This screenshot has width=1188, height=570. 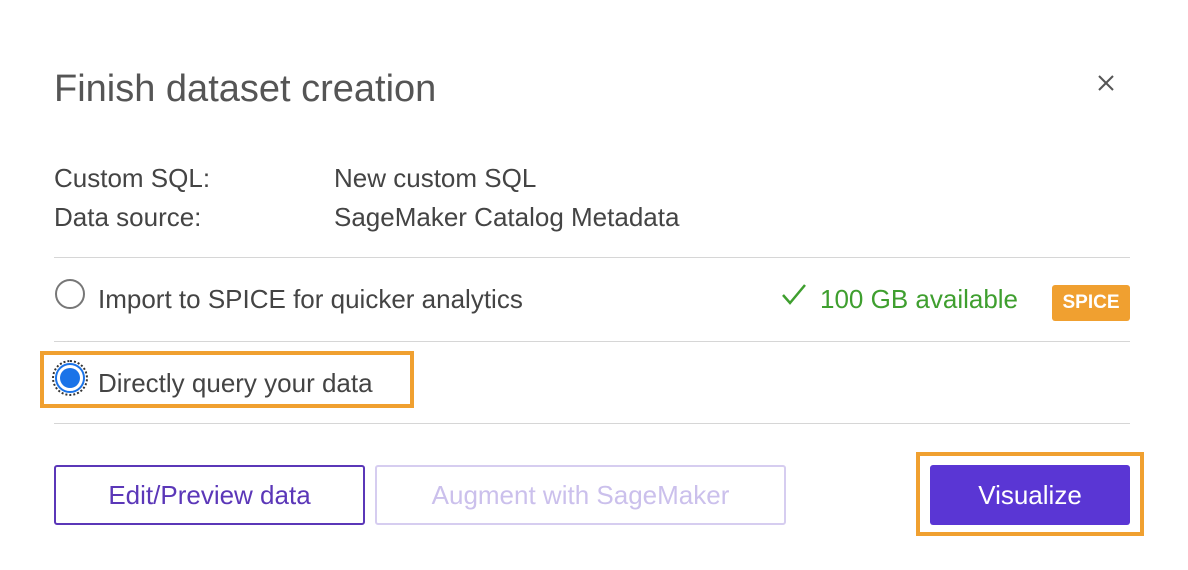 What do you see at coordinates (1091, 303) in the screenshot?
I see `spice-badge: SPICE` at bounding box center [1091, 303].